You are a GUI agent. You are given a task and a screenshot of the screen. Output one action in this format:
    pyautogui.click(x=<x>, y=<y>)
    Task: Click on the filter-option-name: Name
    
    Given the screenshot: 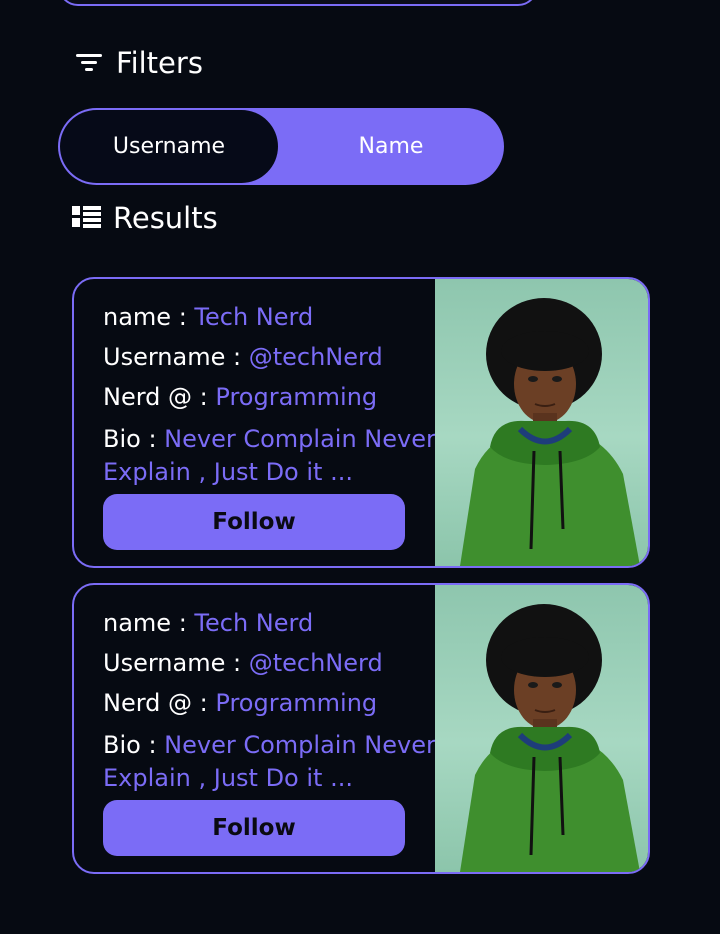 What is the action you would take?
    pyautogui.click(x=391, y=146)
    